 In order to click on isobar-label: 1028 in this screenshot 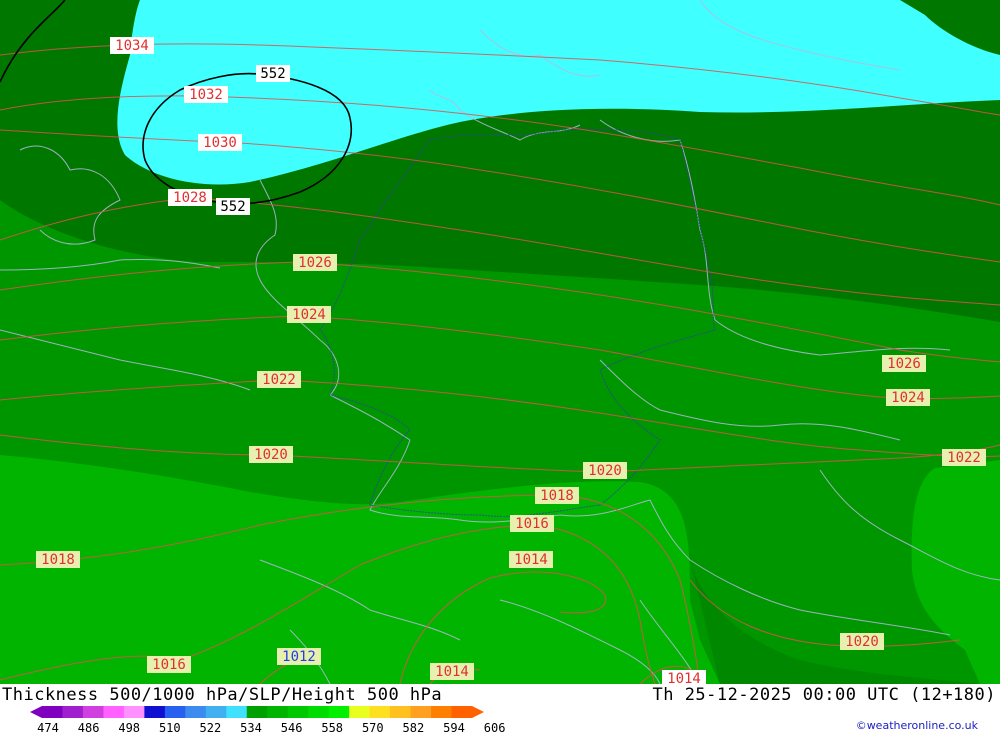, I will do `click(190, 197)`.